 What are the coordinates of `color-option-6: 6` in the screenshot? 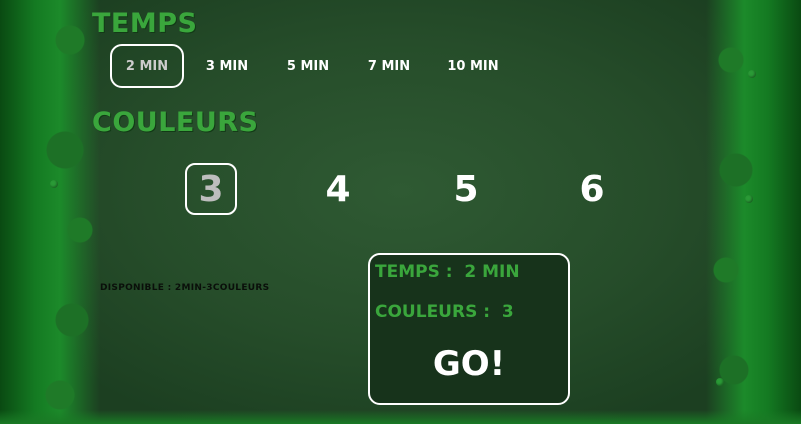 It's located at (592, 189).